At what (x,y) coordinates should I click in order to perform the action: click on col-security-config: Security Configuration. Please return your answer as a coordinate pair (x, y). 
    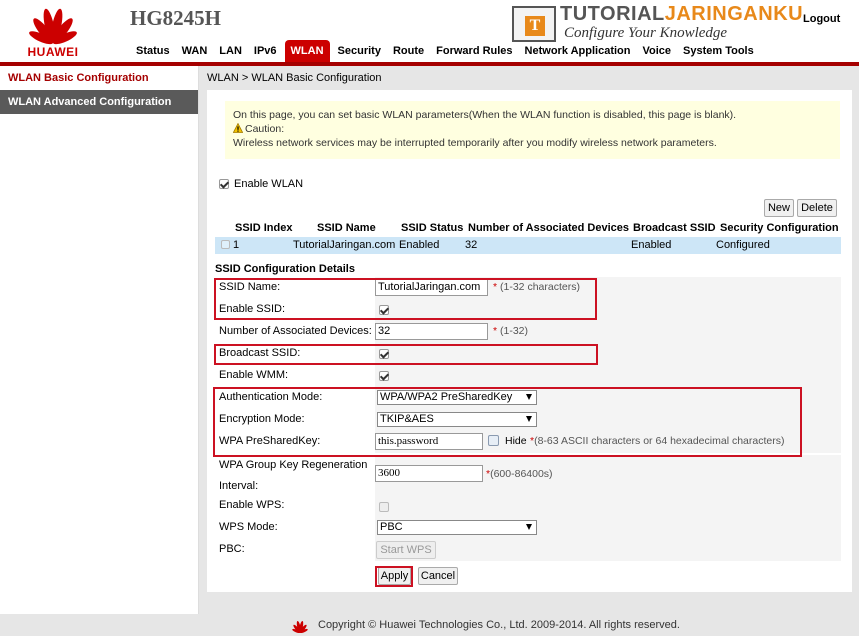
    Looking at the image, I should click on (779, 228).